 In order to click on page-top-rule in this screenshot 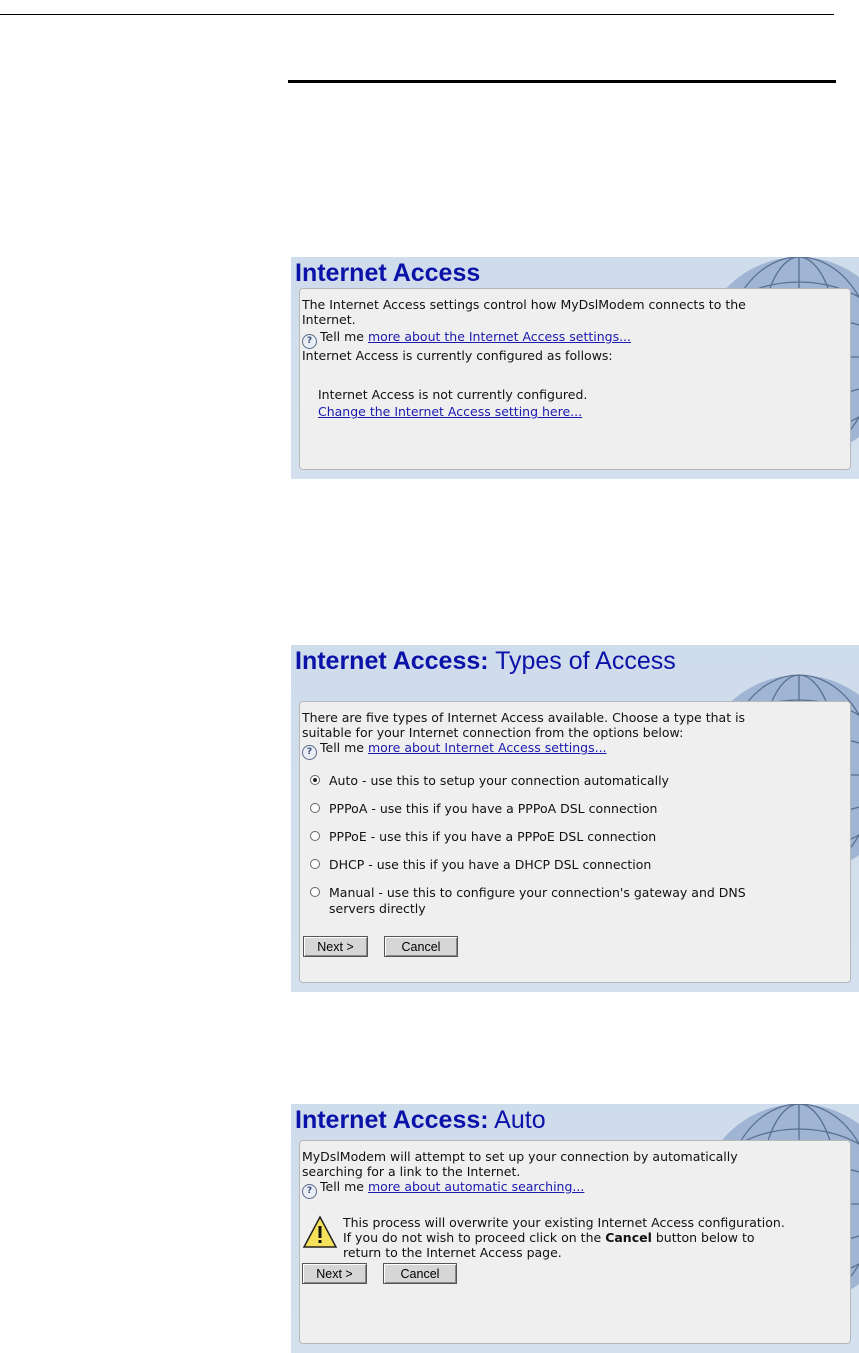, I will do `click(417, 14)`.